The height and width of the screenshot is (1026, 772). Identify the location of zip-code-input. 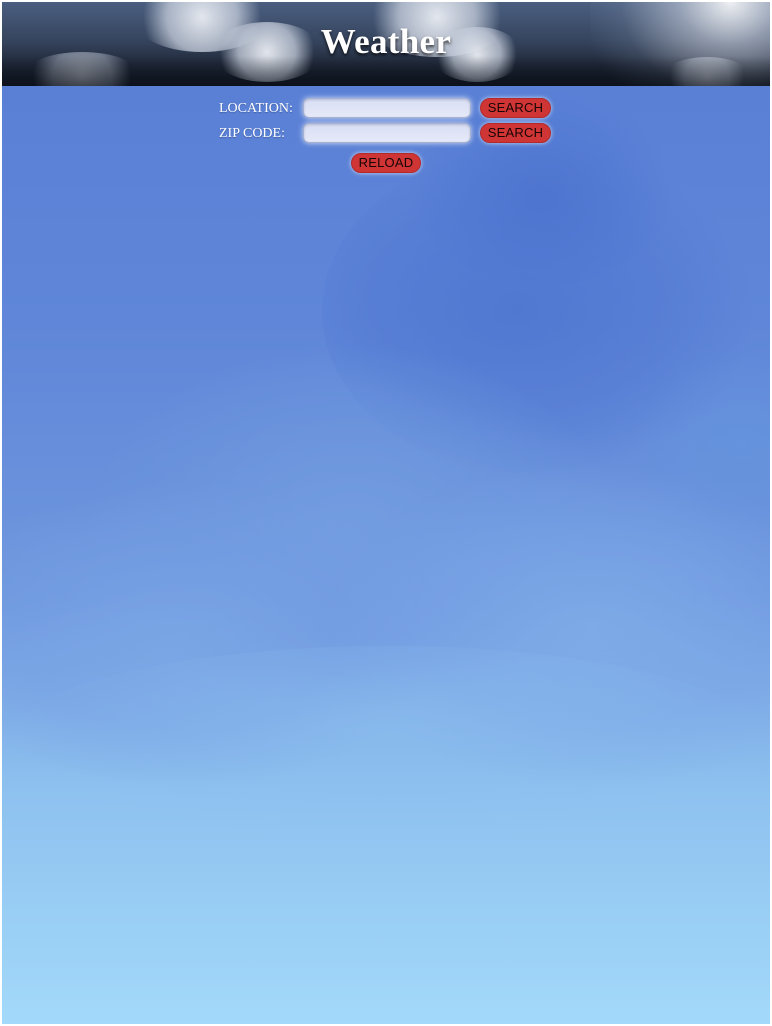
(387, 133).